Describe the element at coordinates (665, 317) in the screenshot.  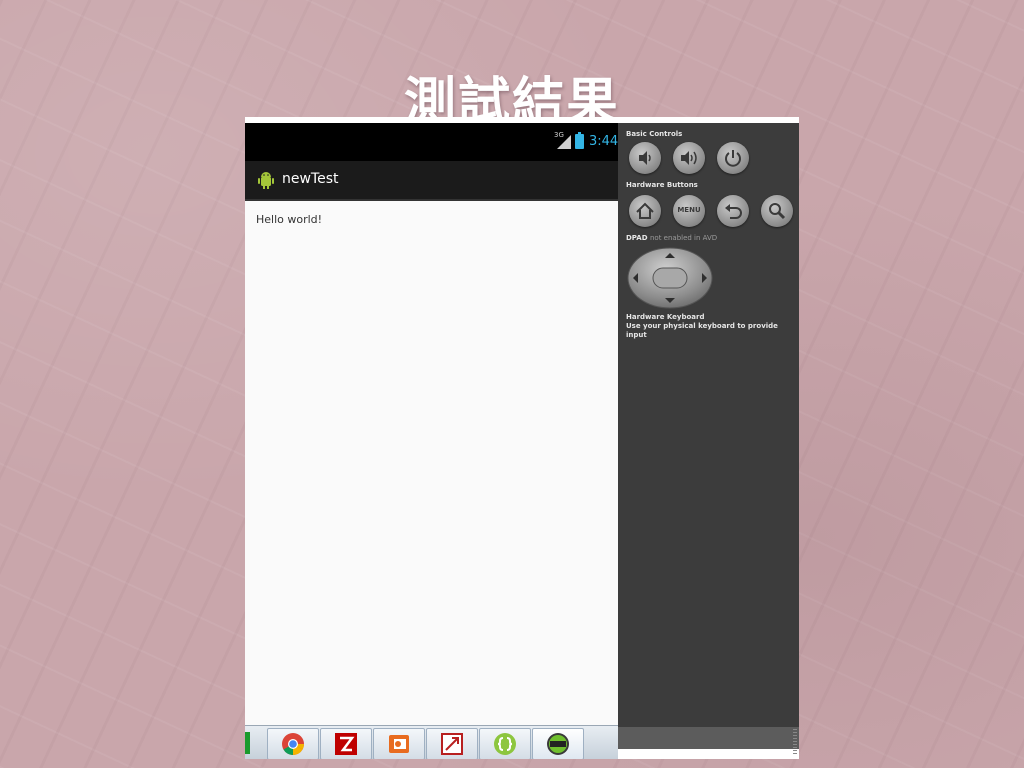
I see `hardware-keyboard-label: Hardware Keyboard` at that location.